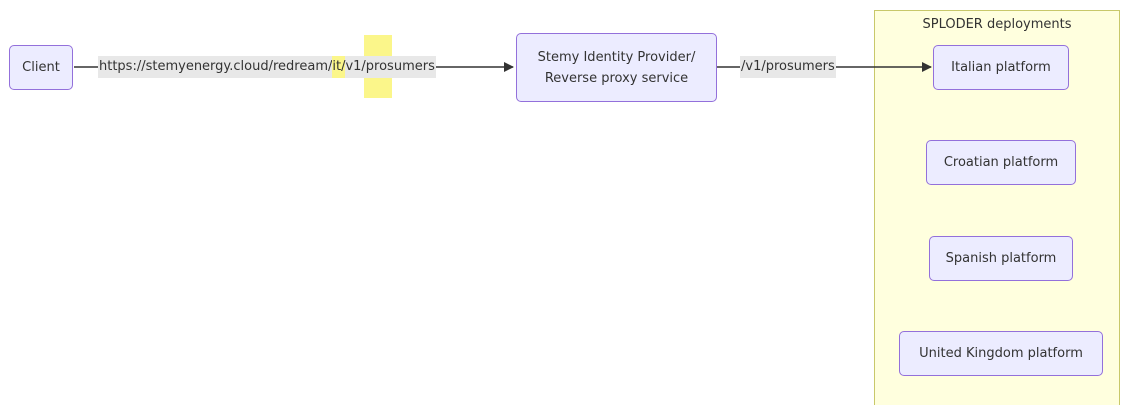 The height and width of the screenshot is (405, 1121). I want to click on identity-provider-label-line1: Stemy Identity Provider/, so click(616, 57).